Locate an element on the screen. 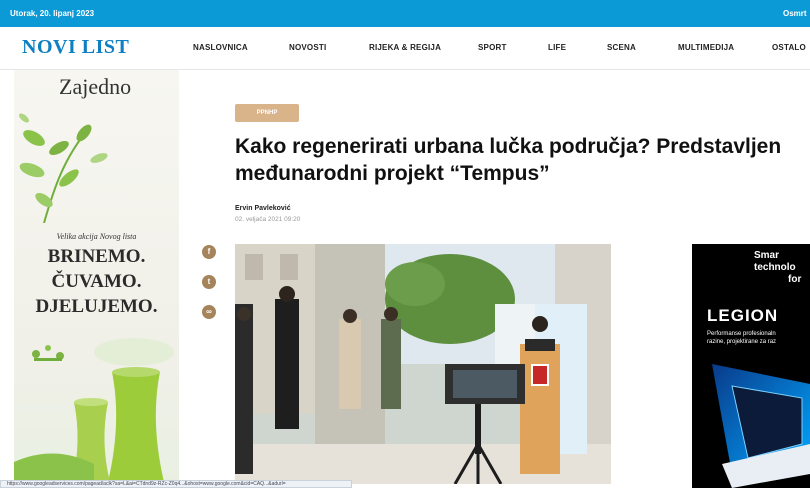 The height and width of the screenshot is (488, 810). laptop-illustration is located at coordinates (761, 426).